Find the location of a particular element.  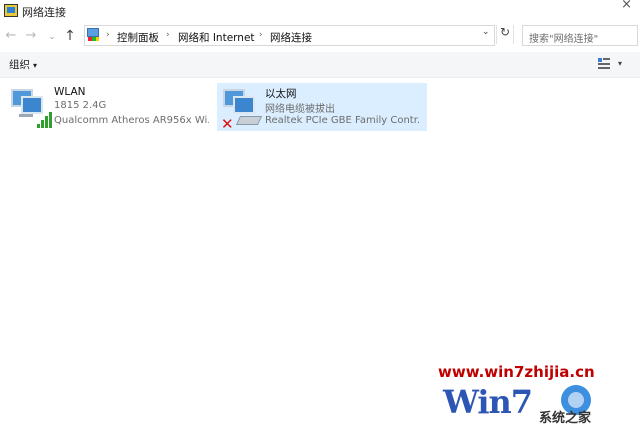

connection-status: 1815 2.4G is located at coordinates (80, 105).